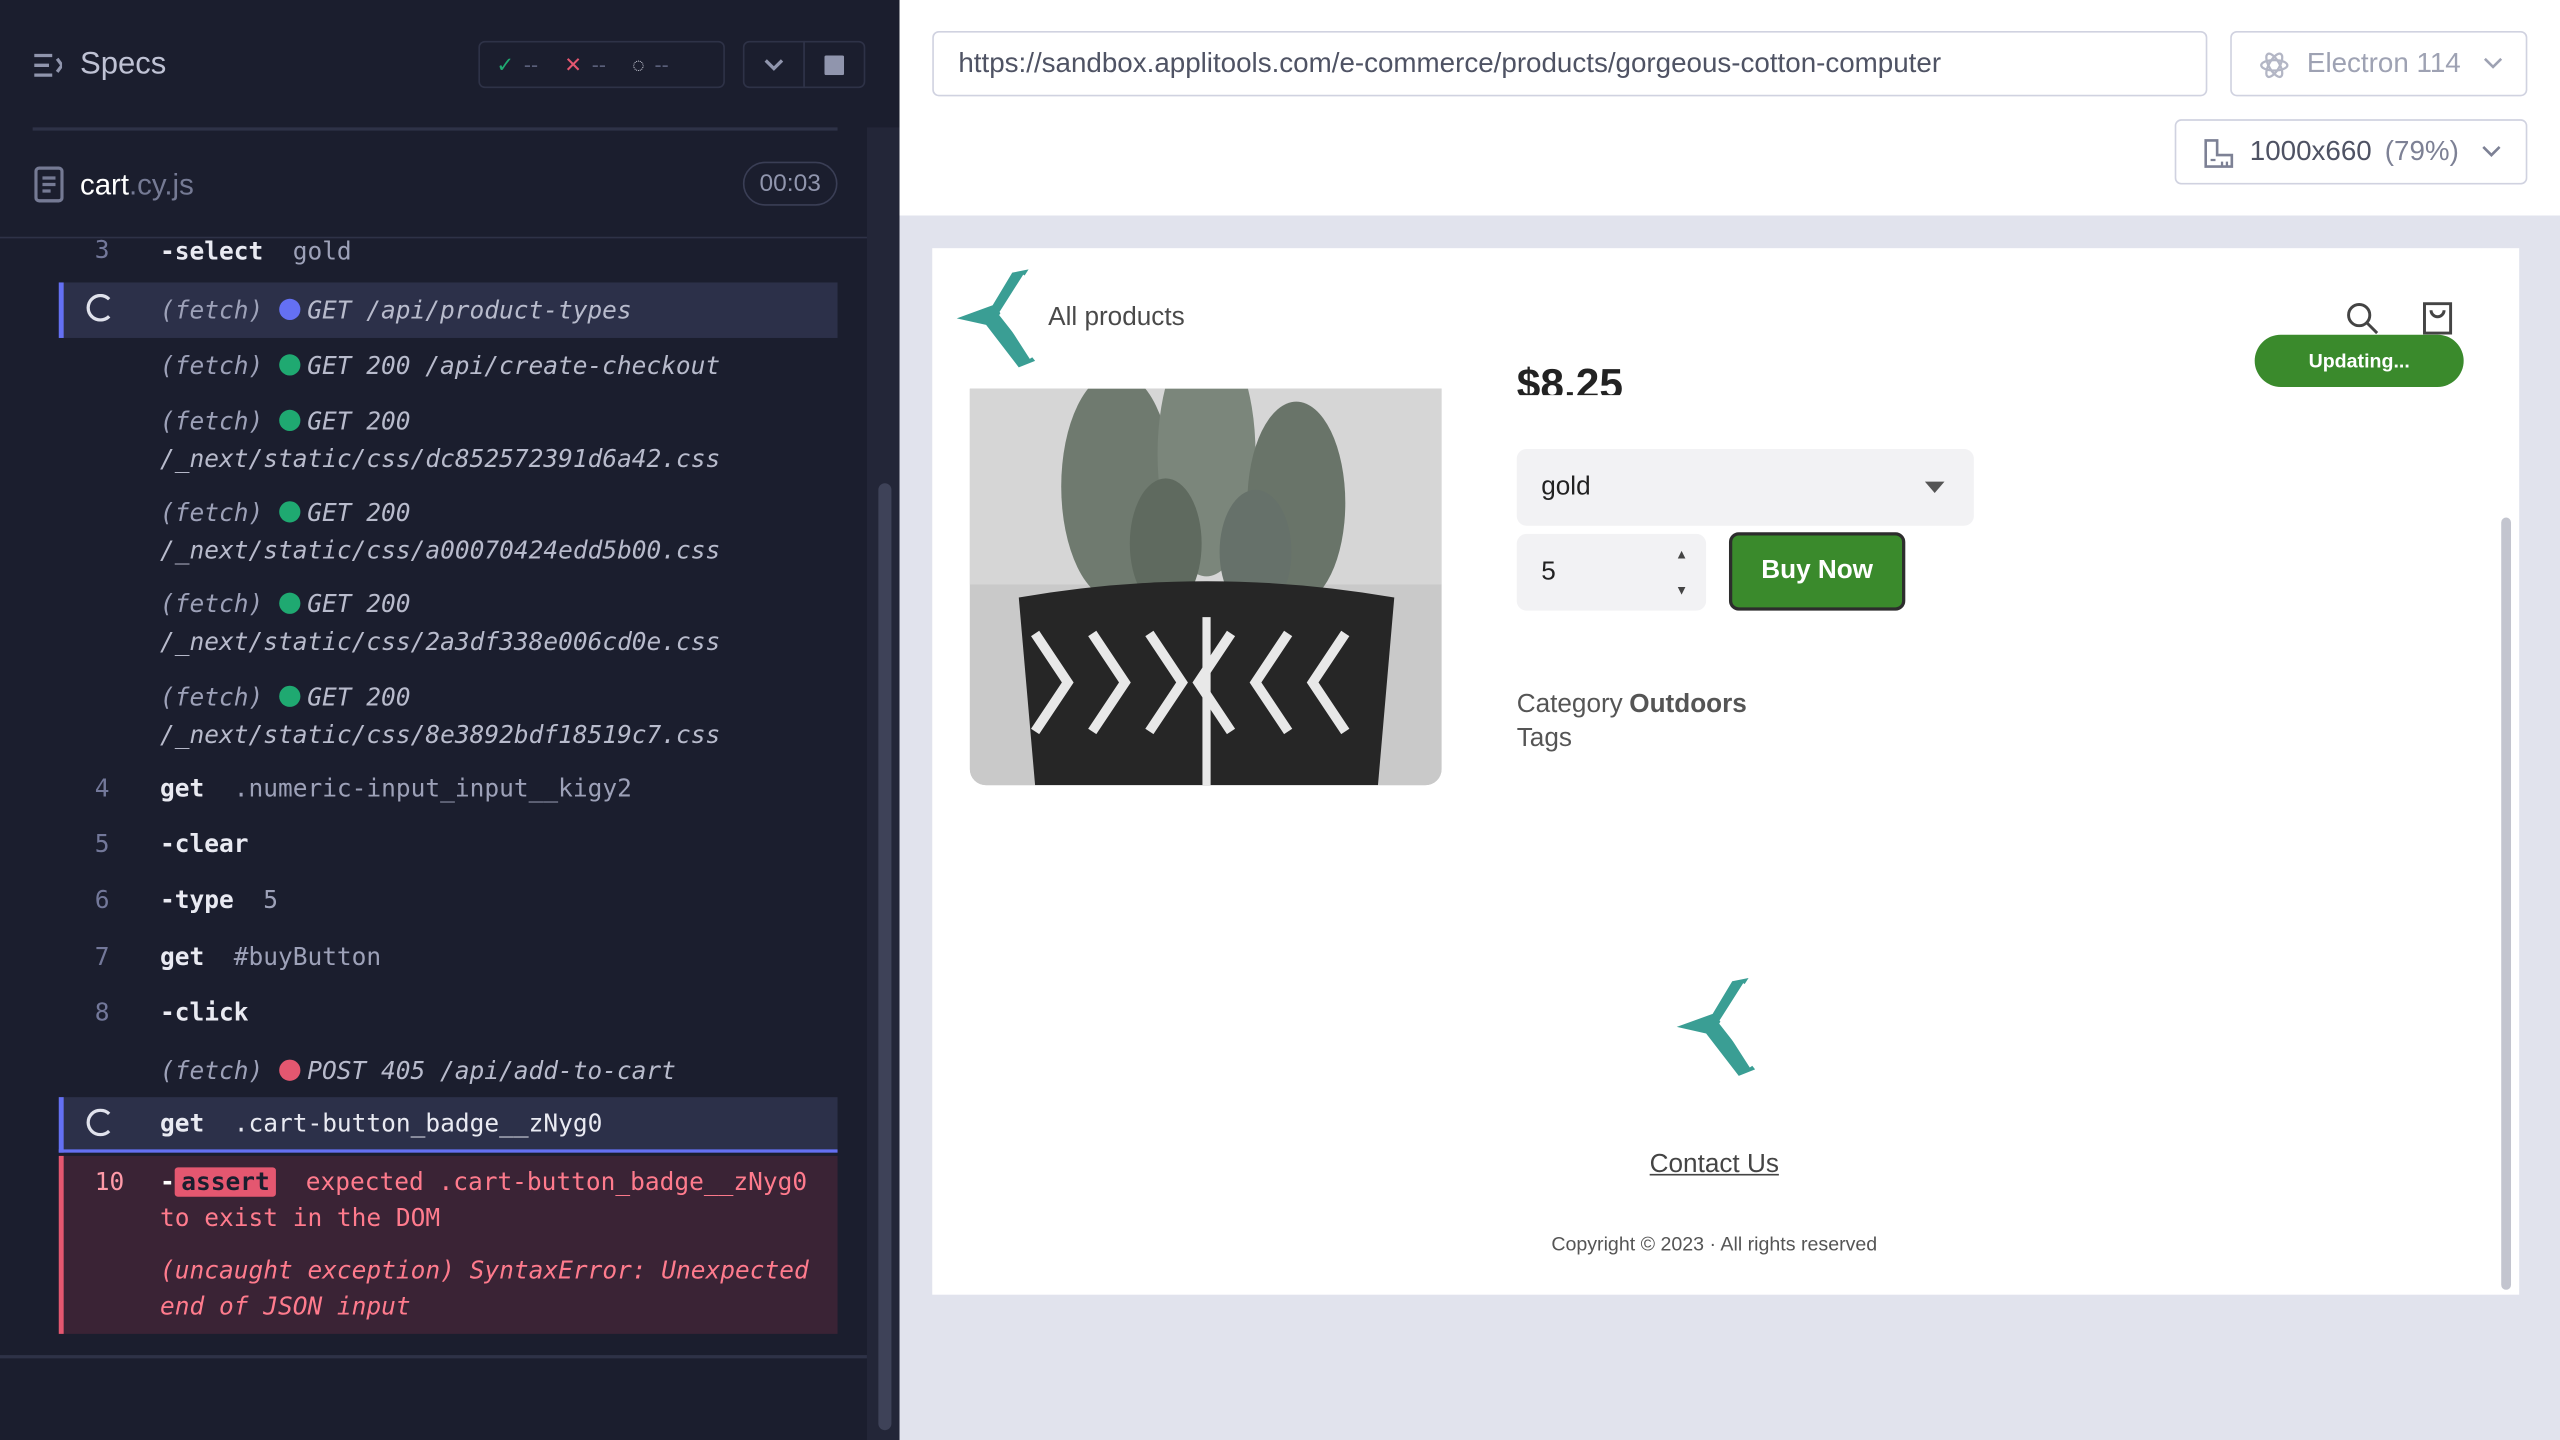  What do you see at coordinates (1934, 487) in the screenshot?
I see `caret-down-icon` at bounding box center [1934, 487].